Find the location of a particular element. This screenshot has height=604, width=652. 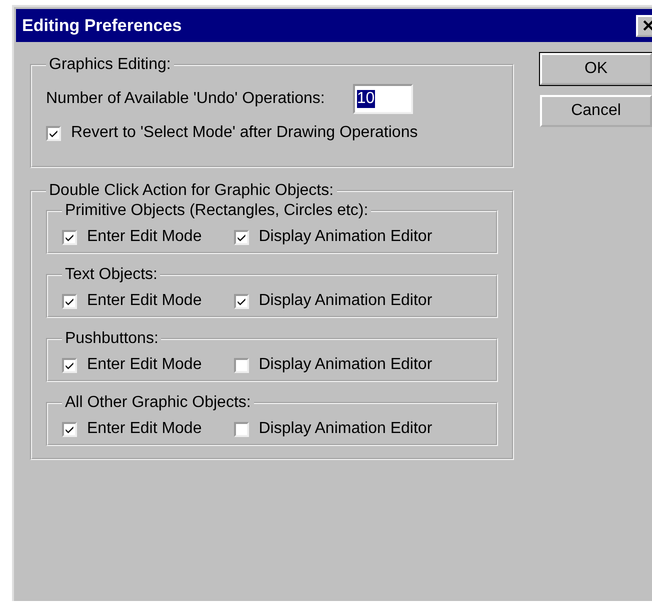

field-label: Number of Available 'Undo' Operations: is located at coordinates (185, 99).